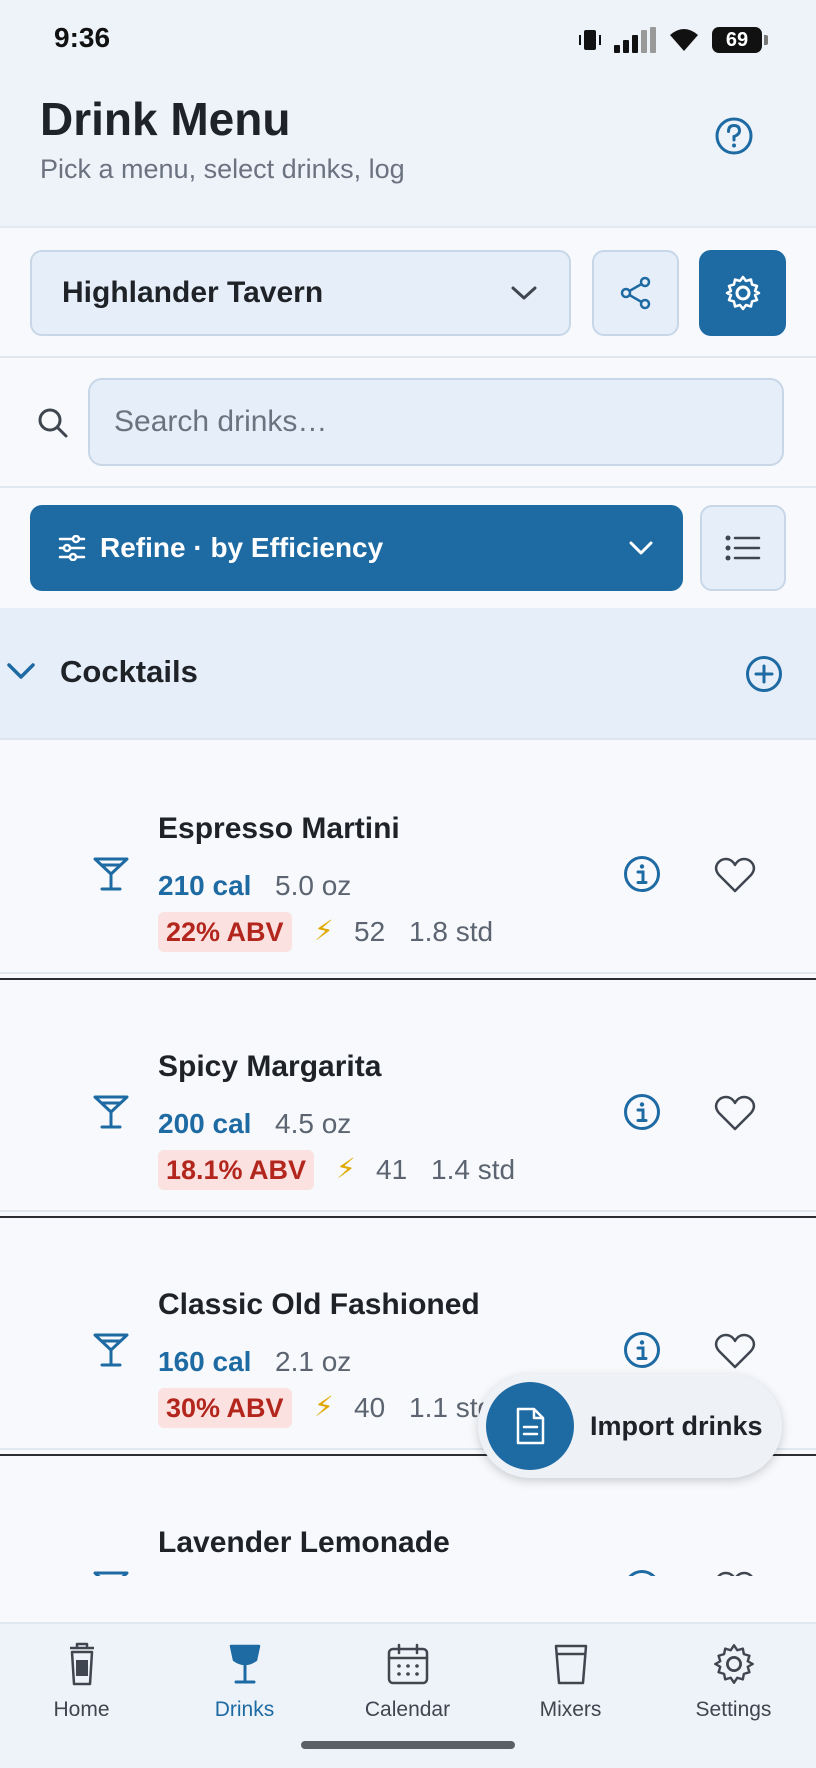  What do you see at coordinates (165, 119) in the screenshot?
I see `page-title: Drink Menu` at bounding box center [165, 119].